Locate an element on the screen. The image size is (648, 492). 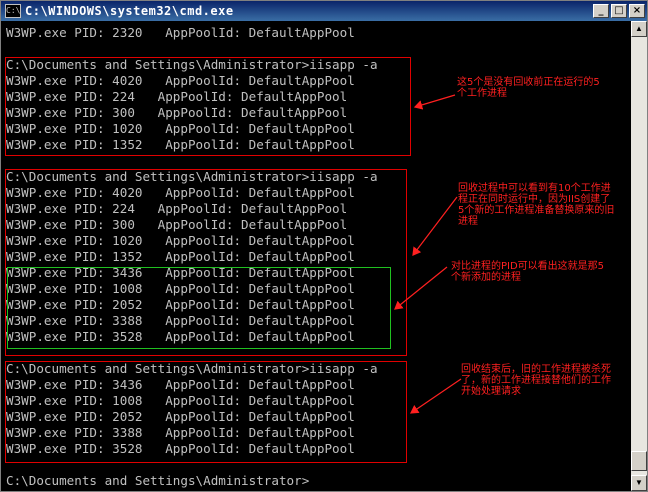
close-button: × is located at coordinates (637, 11).